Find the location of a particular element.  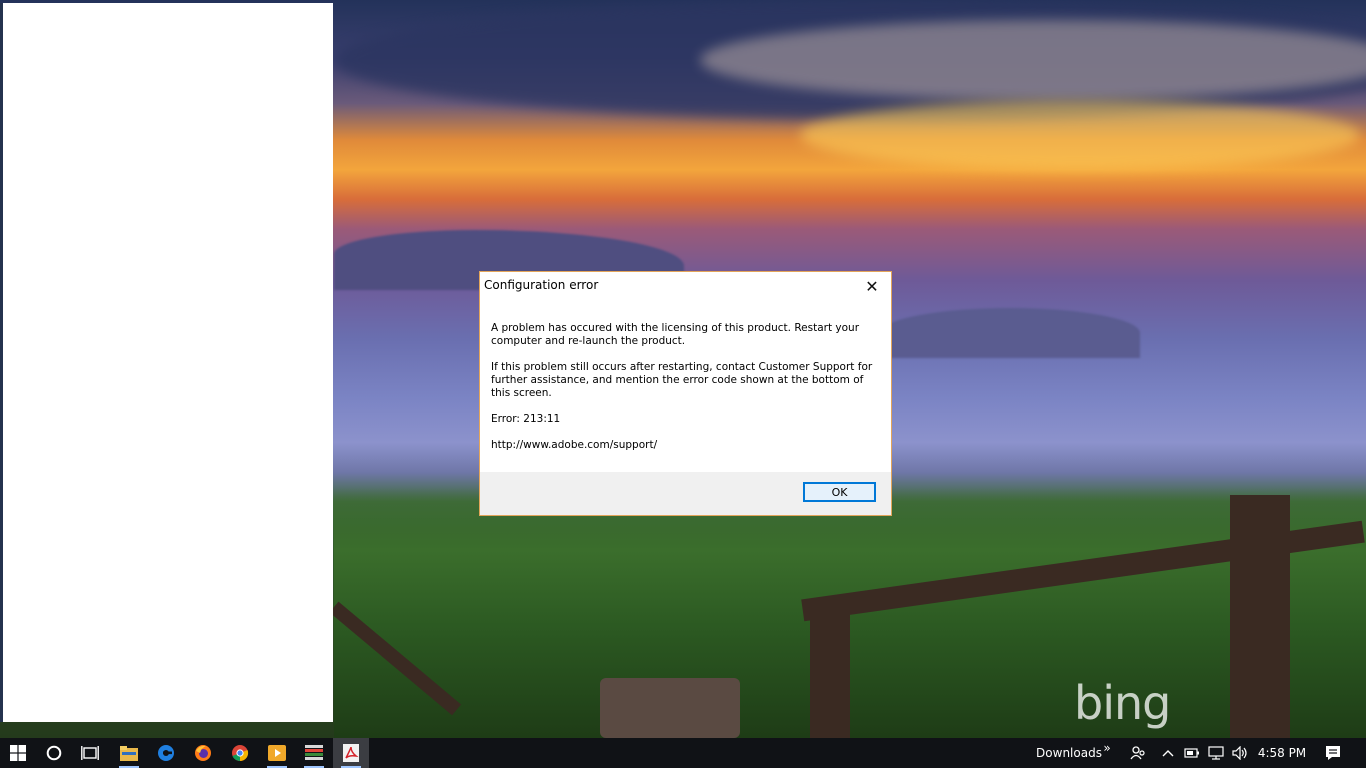

close-glyph: ✕ is located at coordinates (872, 286).